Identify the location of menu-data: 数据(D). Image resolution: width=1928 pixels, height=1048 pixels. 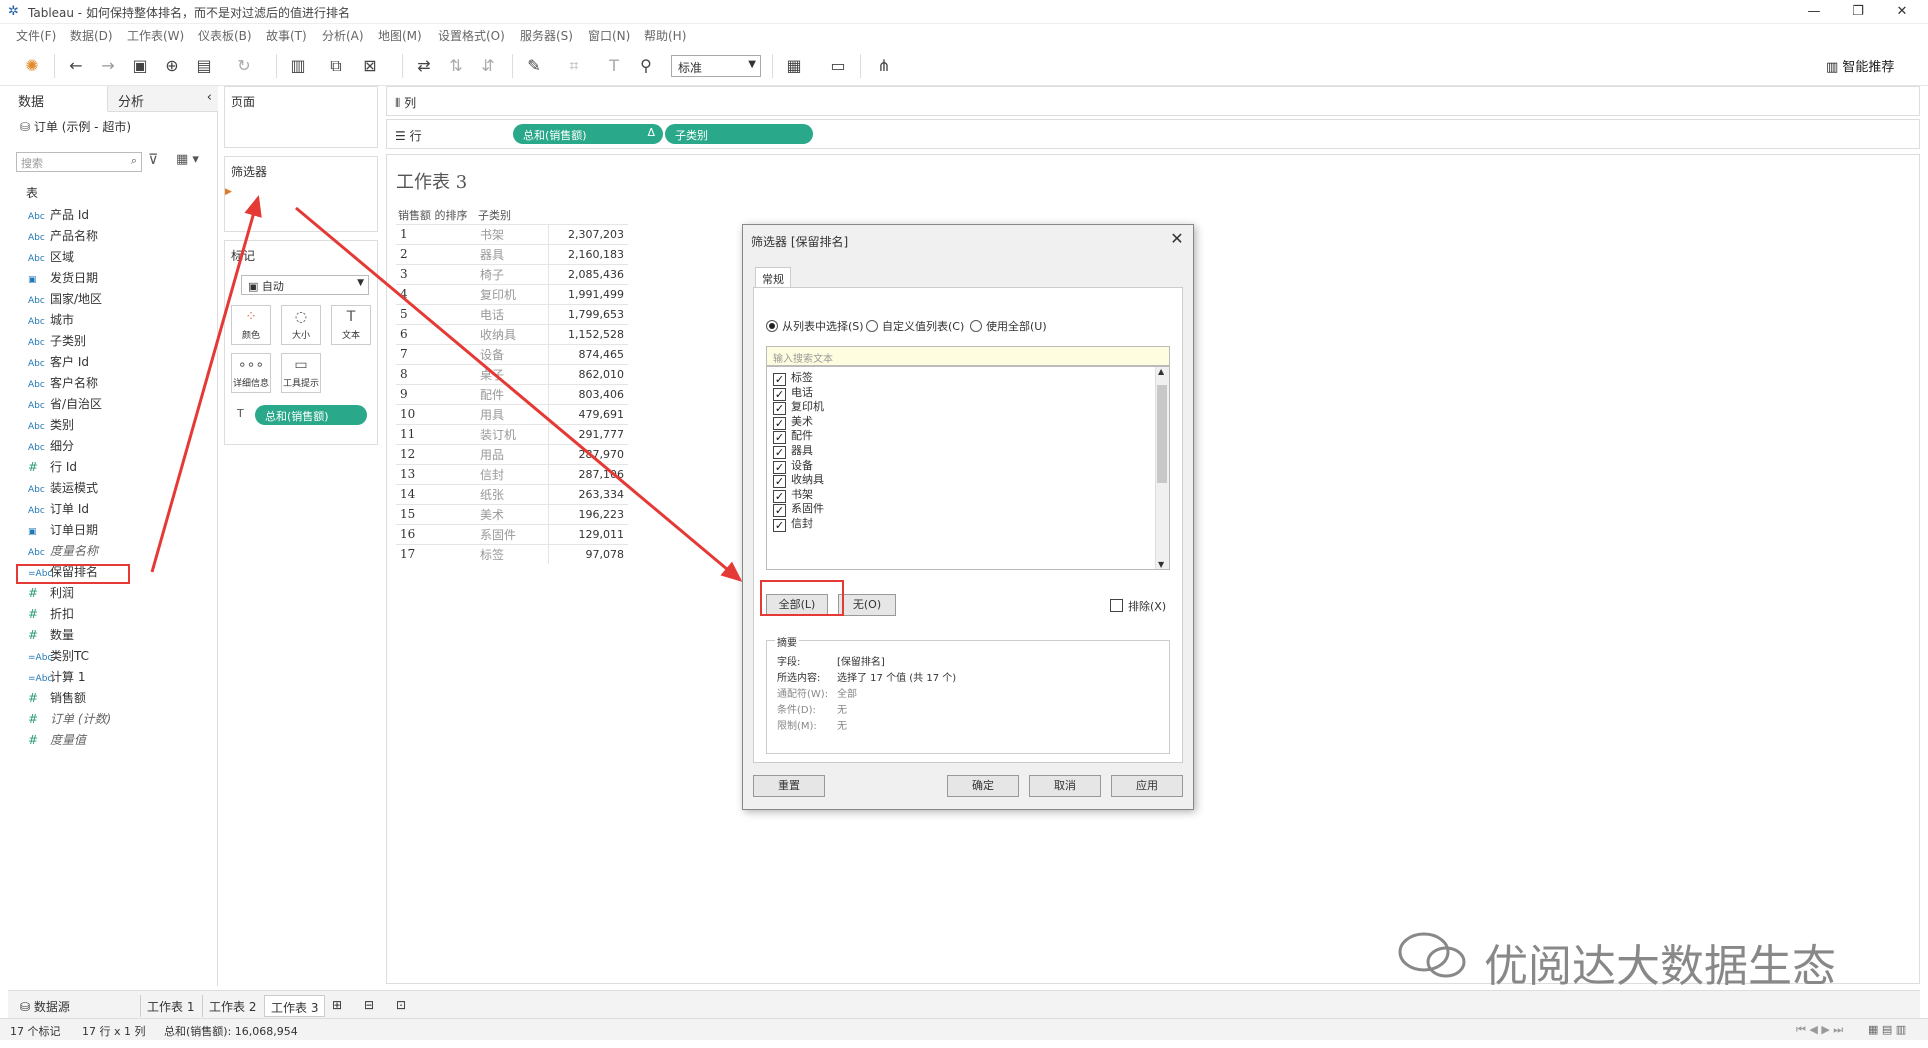
(91, 35).